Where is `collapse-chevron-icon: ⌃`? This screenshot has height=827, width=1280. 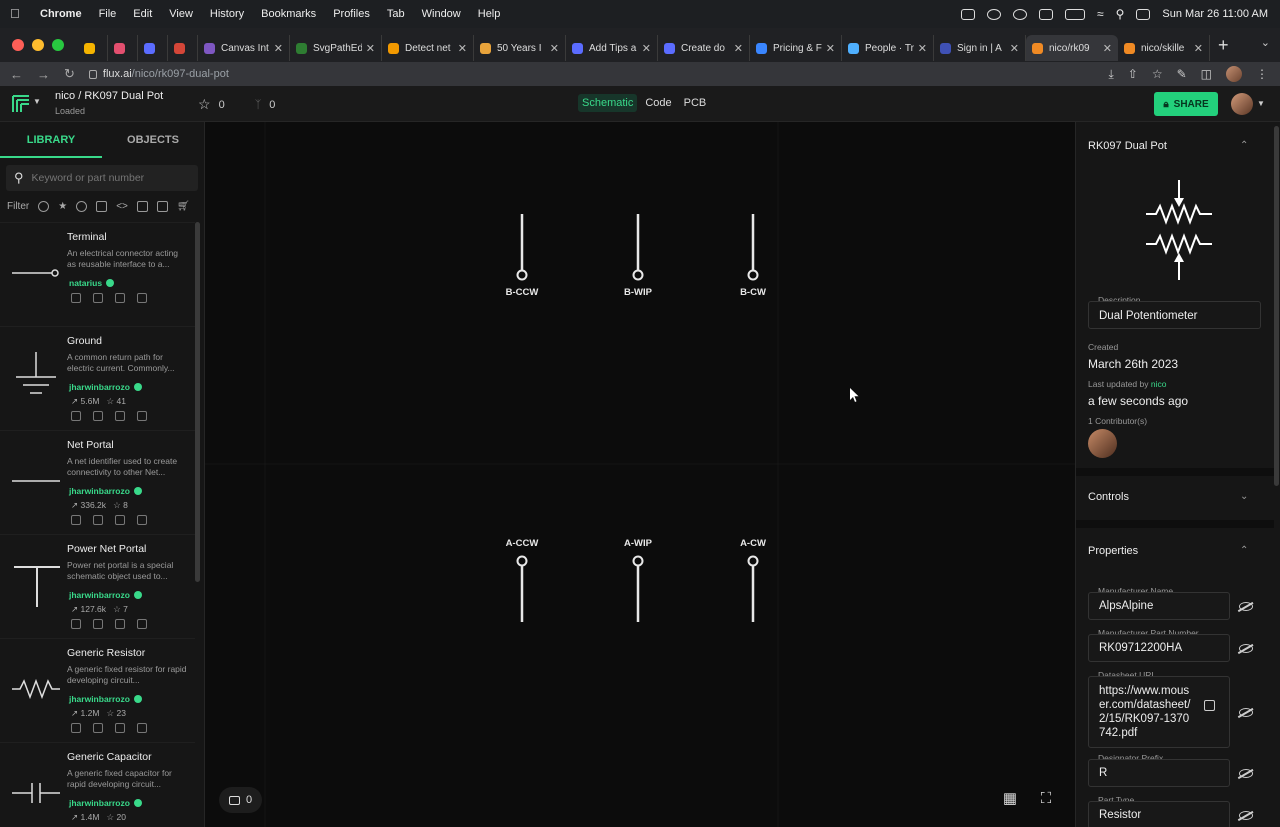 collapse-chevron-icon: ⌃ is located at coordinates (1244, 550).